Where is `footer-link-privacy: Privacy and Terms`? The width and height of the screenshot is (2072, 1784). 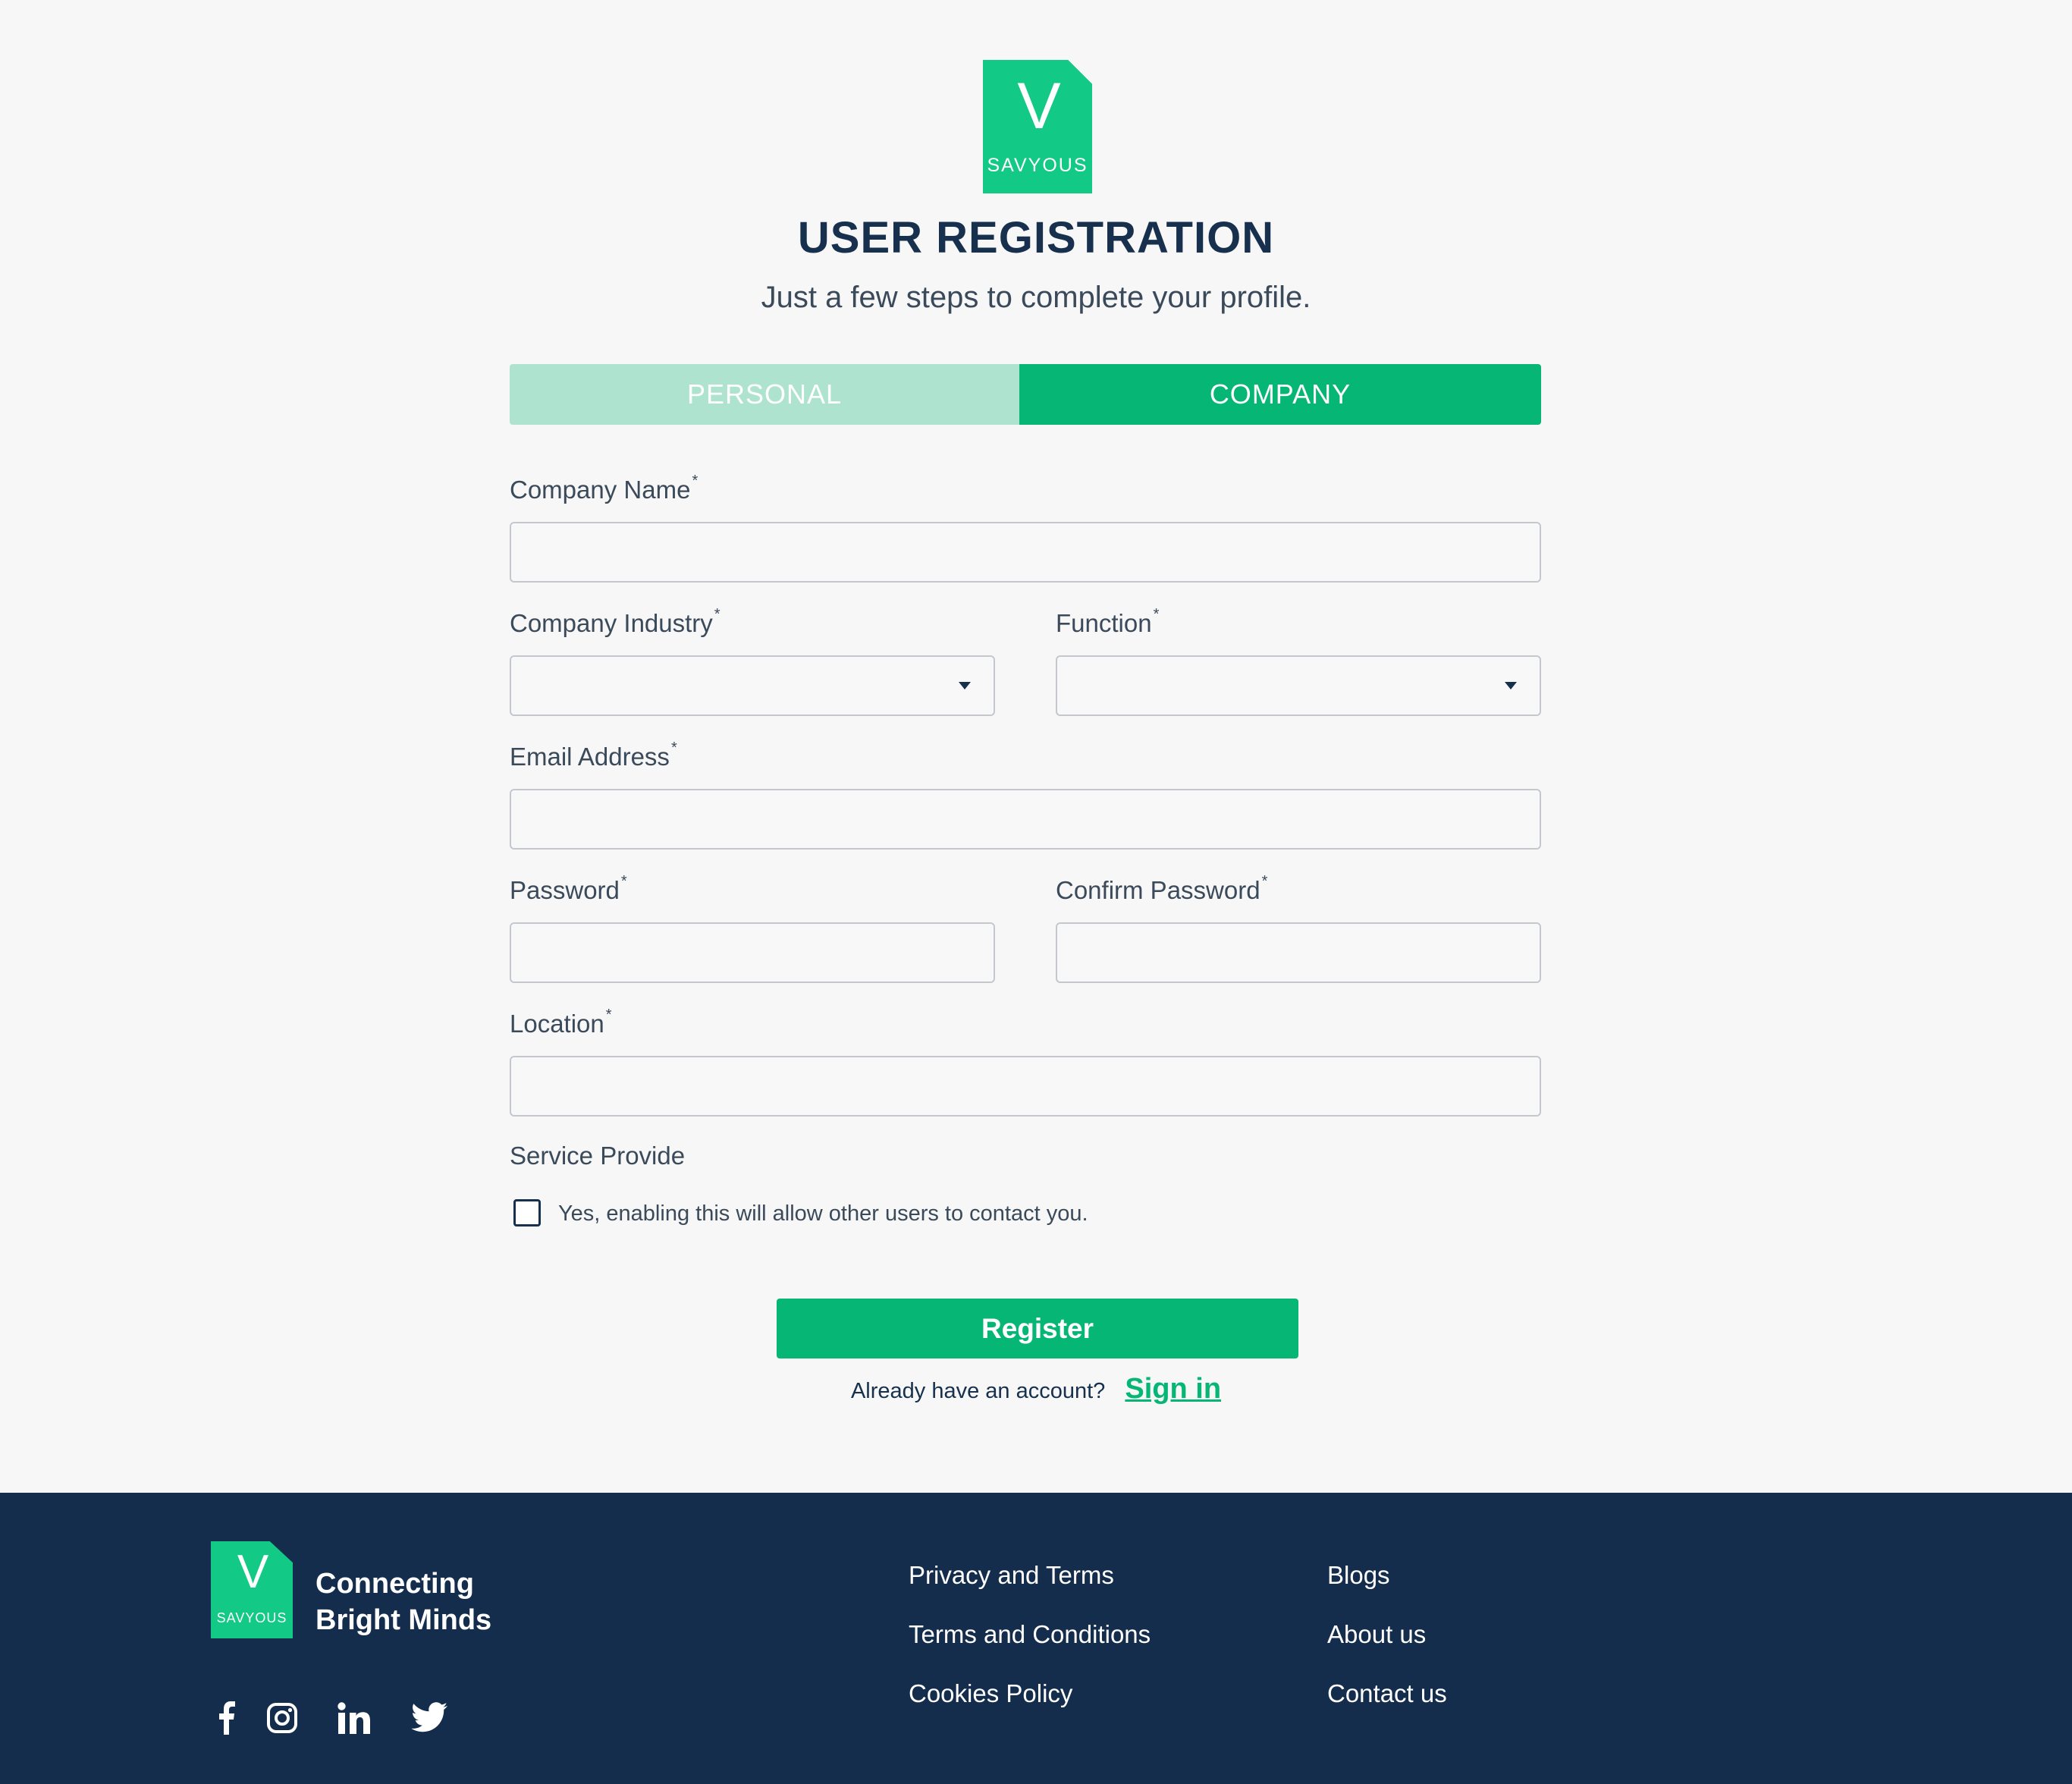
footer-link-privacy: Privacy and Terms is located at coordinates (1011, 1575).